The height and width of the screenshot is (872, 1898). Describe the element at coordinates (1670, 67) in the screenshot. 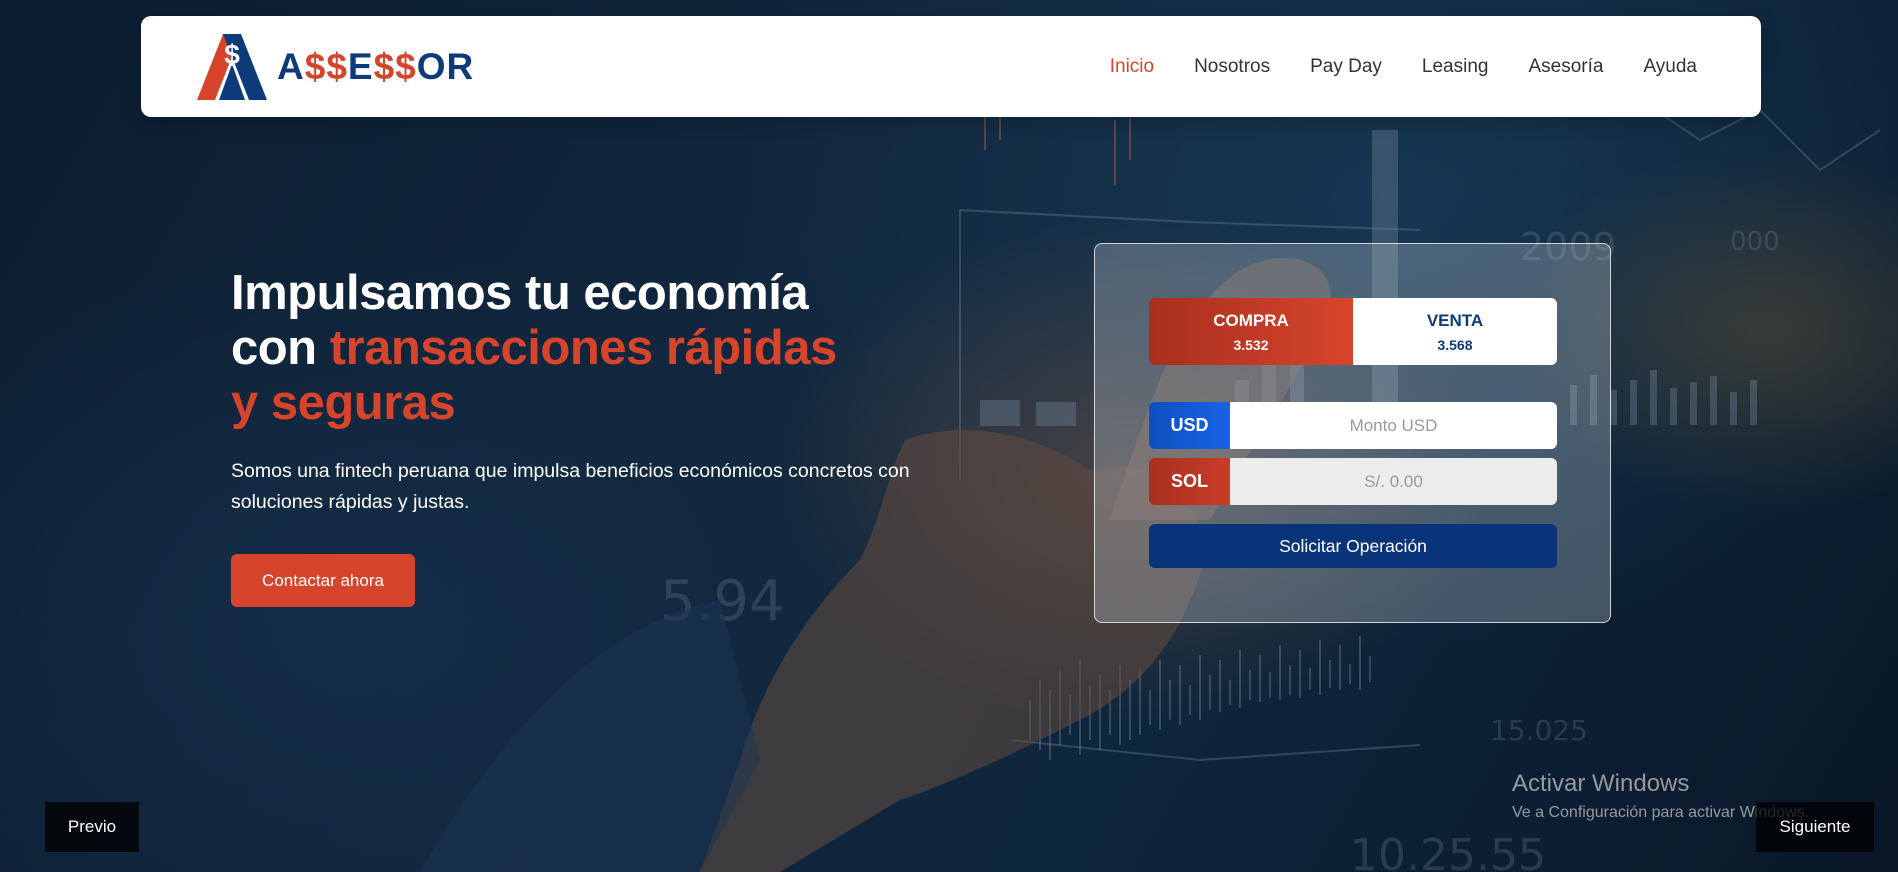

I see `nav-item-ayuda: Ayuda` at that location.